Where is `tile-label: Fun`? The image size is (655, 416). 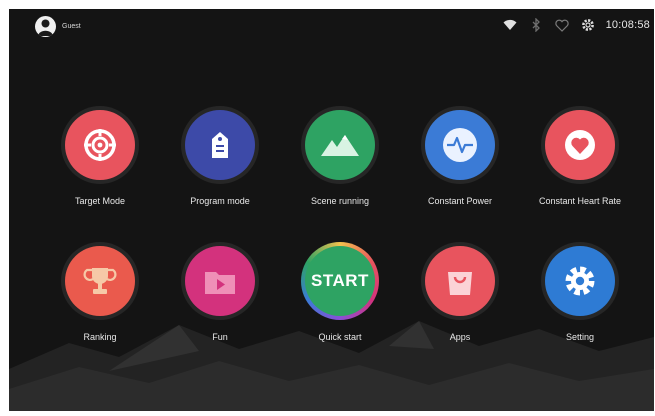 tile-label: Fun is located at coordinates (220, 337).